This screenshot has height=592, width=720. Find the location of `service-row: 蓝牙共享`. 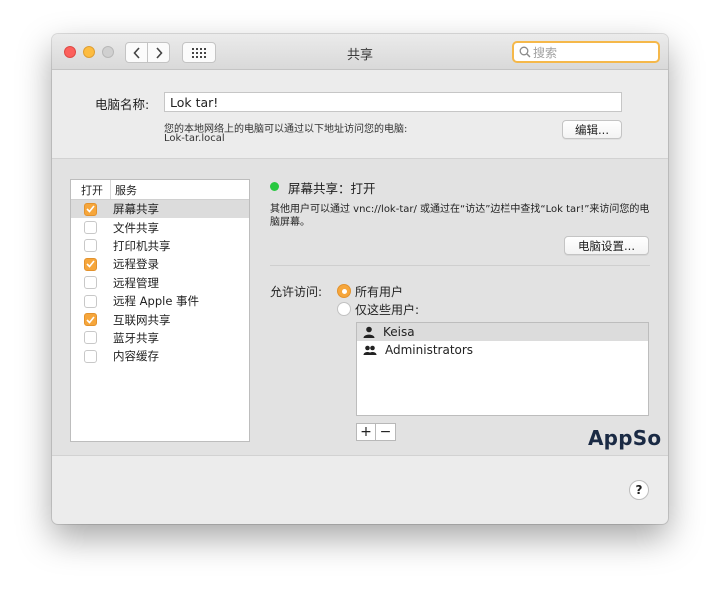

service-row: 蓝牙共享 is located at coordinates (160, 338).